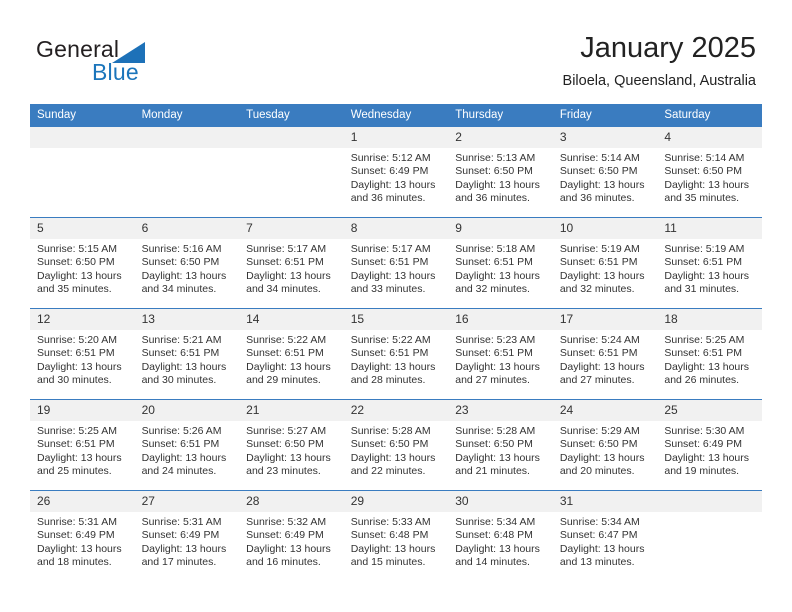  Describe the element at coordinates (181, 431) in the screenshot. I see `sunrise-text: Sunrise: 5:26 AM` at that location.